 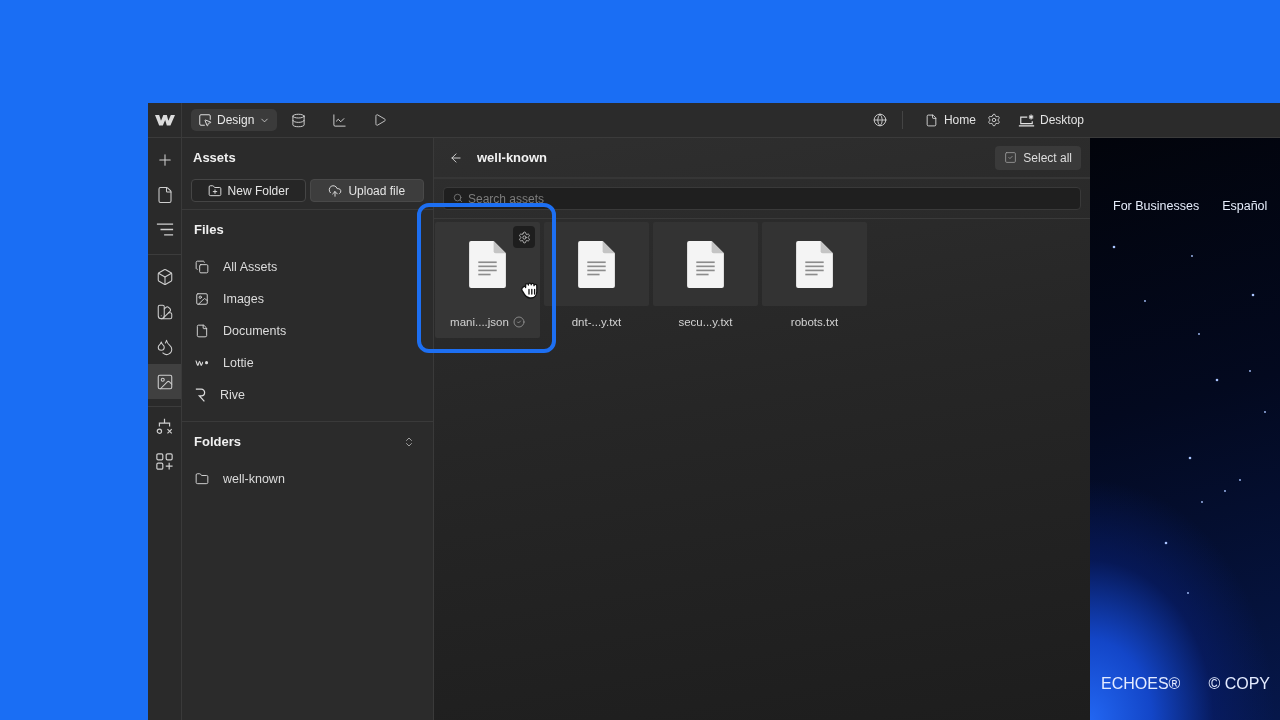 What do you see at coordinates (214, 190) in the screenshot?
I see `folder-plus-icon` at bounding box center [214, 190].